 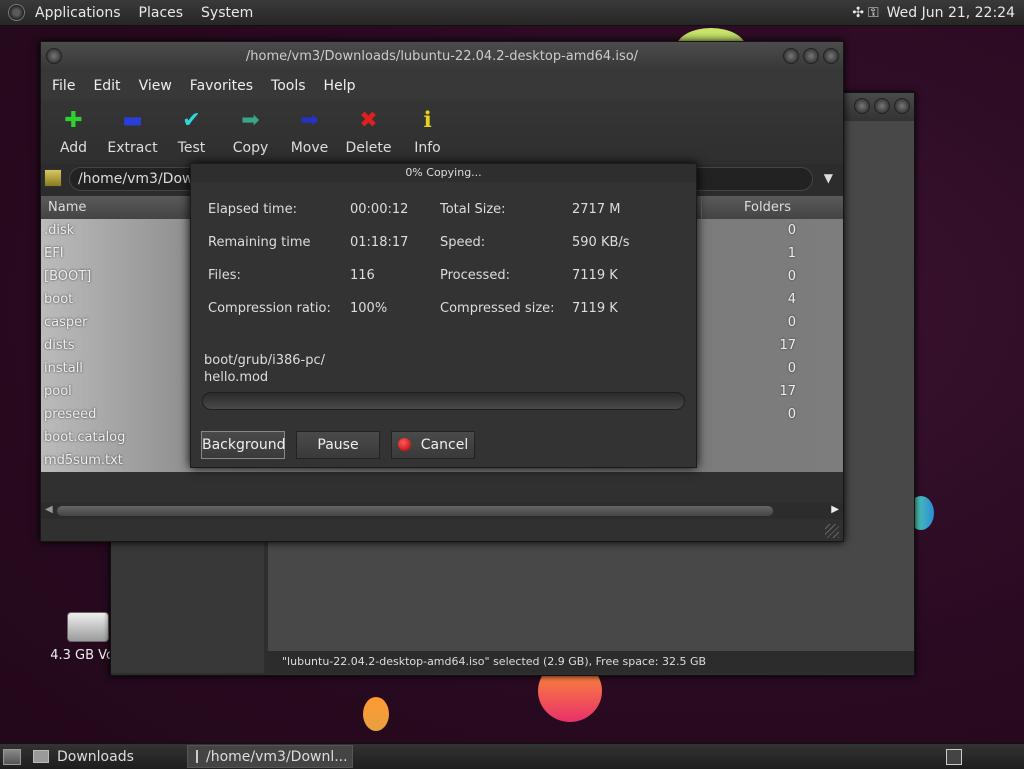 I want to click on chevron-down-icon: ▼, so click(x=828, y=178).